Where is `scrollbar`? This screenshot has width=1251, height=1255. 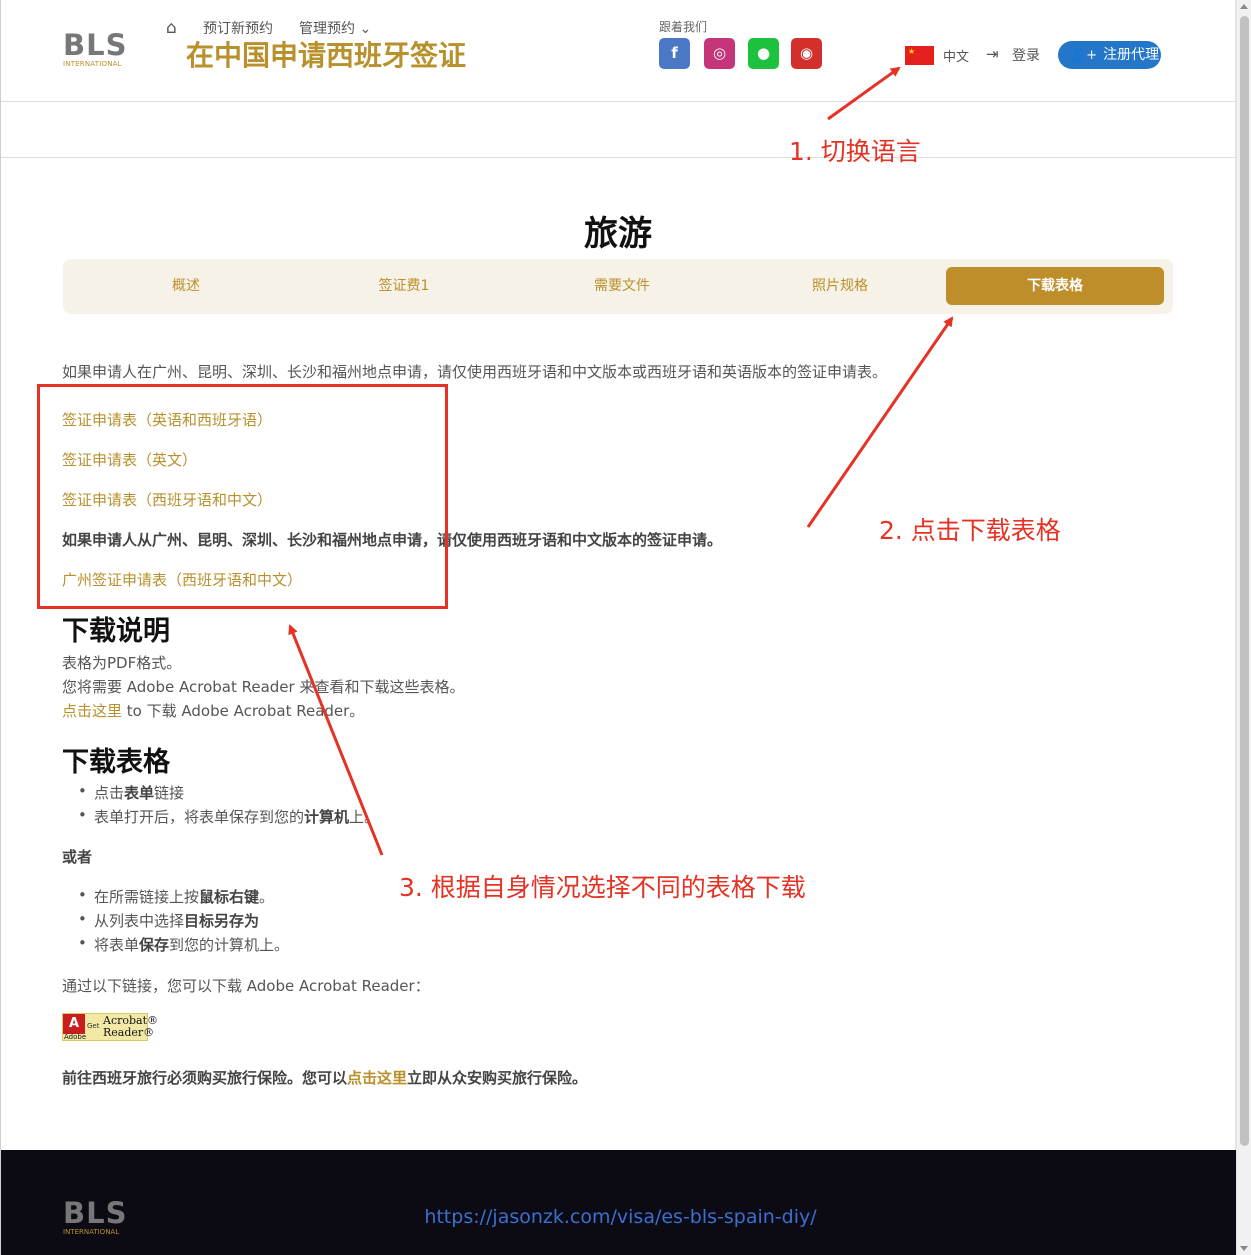
scrollbar is located at coordinates (1243, 627).